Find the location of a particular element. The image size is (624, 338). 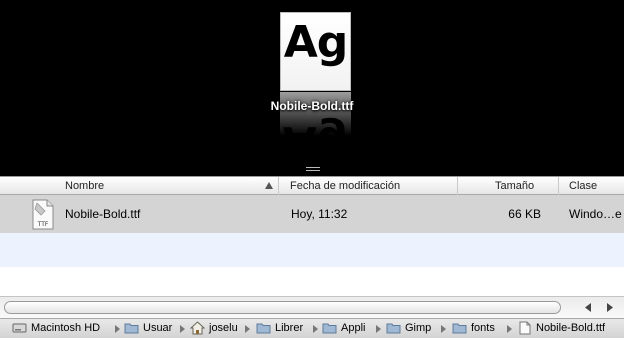

column-header-size: Tamaño is located at coordinates (508, 186).